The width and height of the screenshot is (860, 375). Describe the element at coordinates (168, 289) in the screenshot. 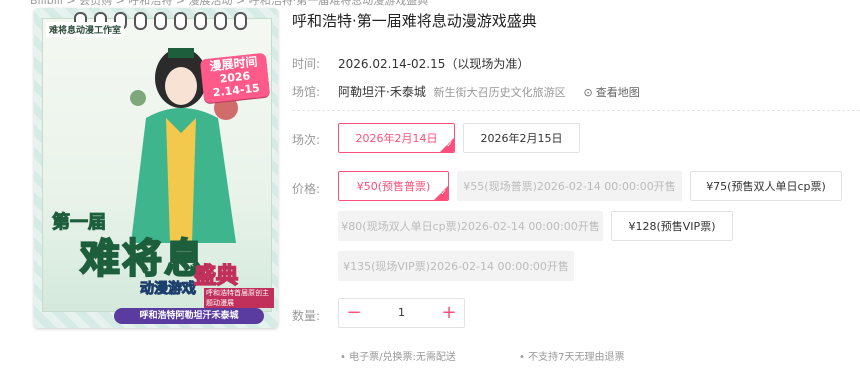

I see `poster-title-sub: 动漫游戏` at that location.